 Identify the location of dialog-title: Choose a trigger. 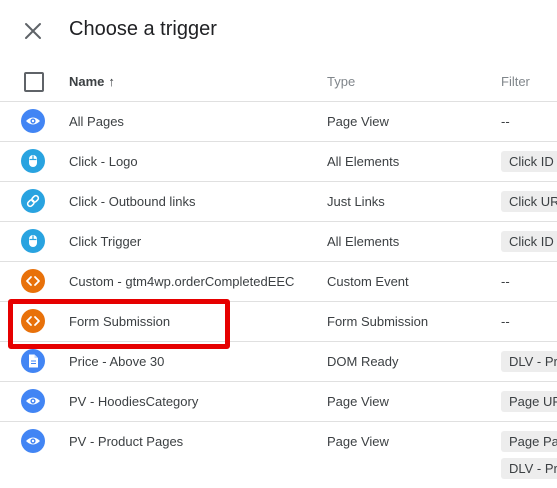
(143, 29).